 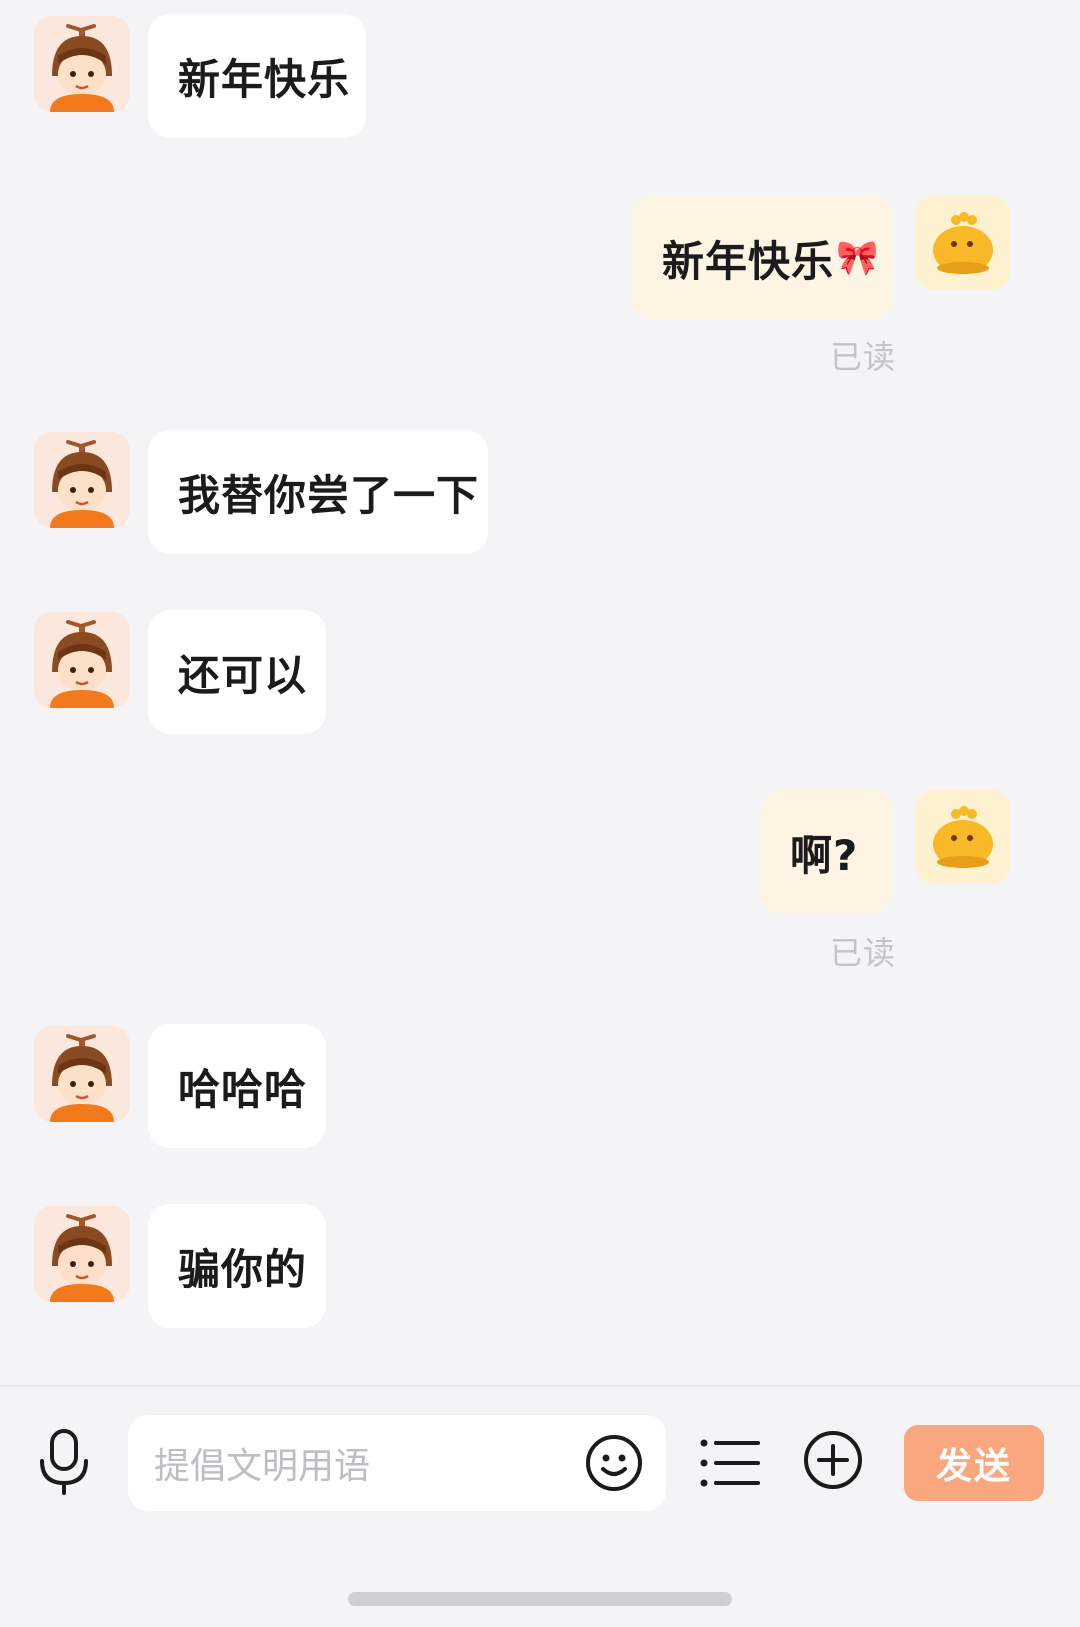 What do you see at coordinates (262, 1466) in the screenshot?
I see `message-input-placeholder: 提倡文明用语` at bounding box center [262, 1466].